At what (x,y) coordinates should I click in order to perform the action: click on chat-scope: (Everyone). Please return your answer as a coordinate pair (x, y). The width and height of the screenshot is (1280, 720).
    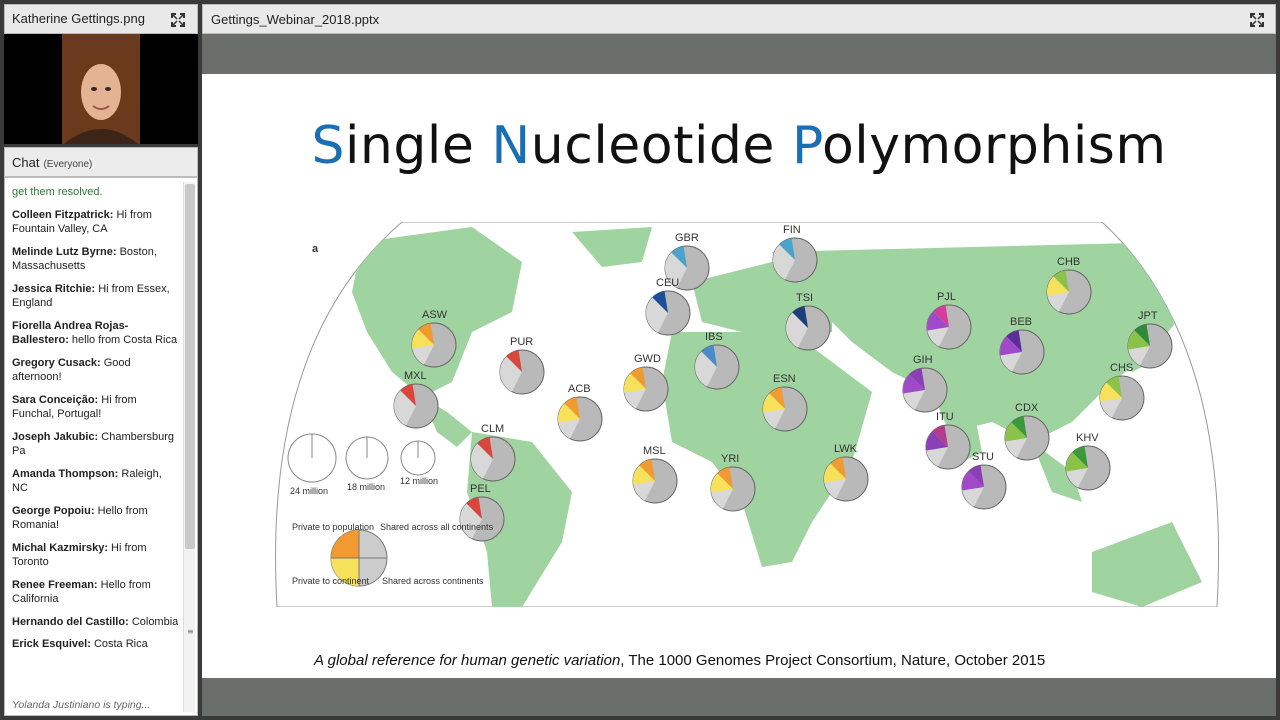
    Looking at the image, I should click on (68, 164).